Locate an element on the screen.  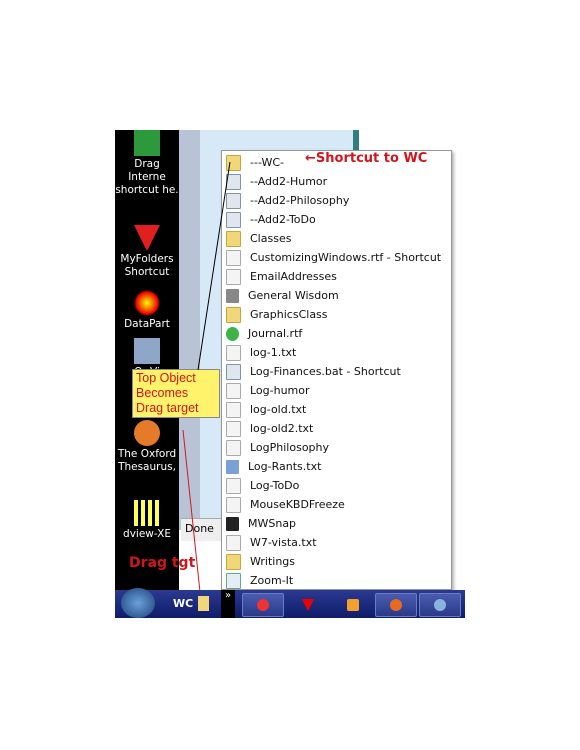
taskbar-button-media is located at coordinates (353, 605).